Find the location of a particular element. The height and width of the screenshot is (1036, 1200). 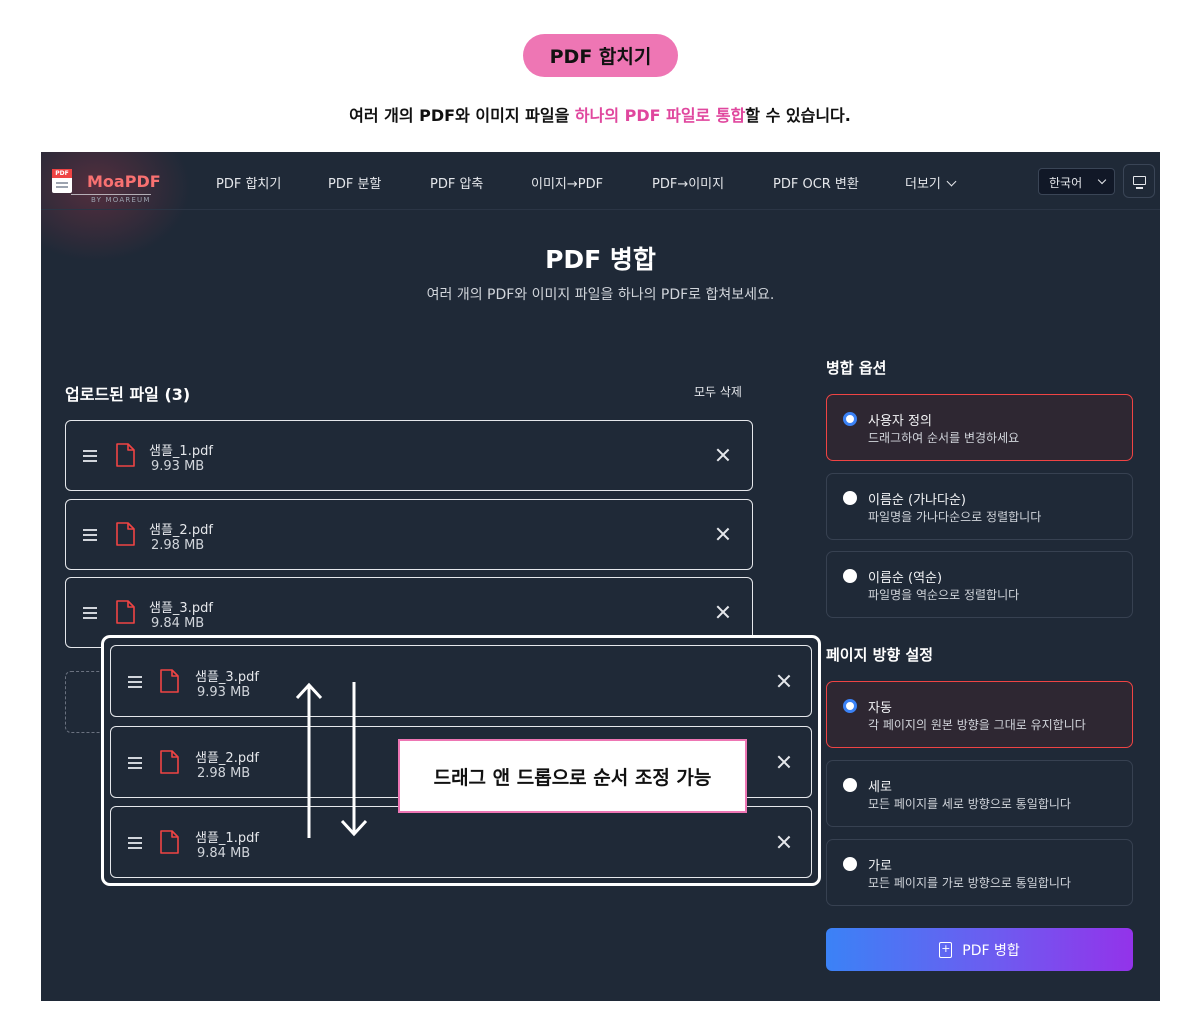

file-card: 샘플_1.pdf 9.84 MB is located at coordinates (461, 842).